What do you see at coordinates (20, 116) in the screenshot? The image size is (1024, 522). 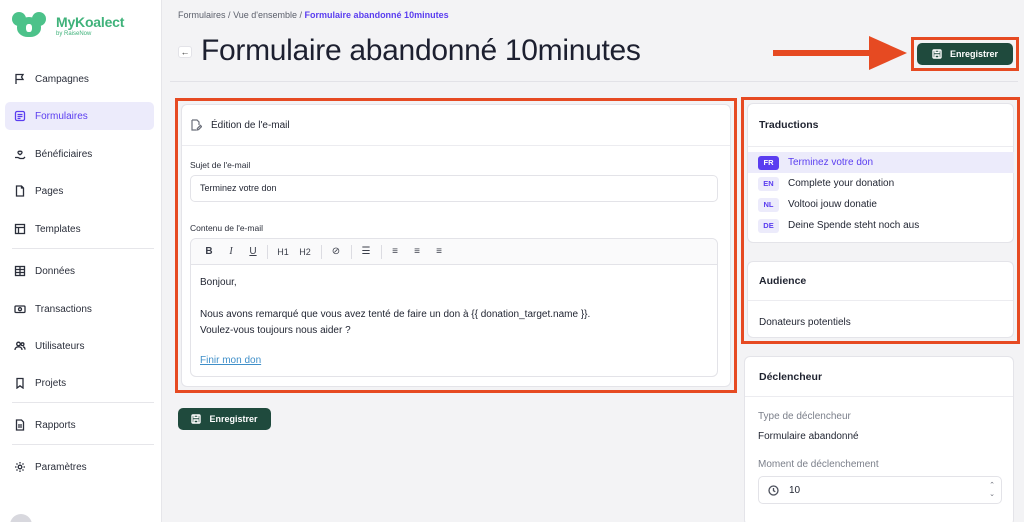 I see `form-icon` at bounding box center [20, 116].